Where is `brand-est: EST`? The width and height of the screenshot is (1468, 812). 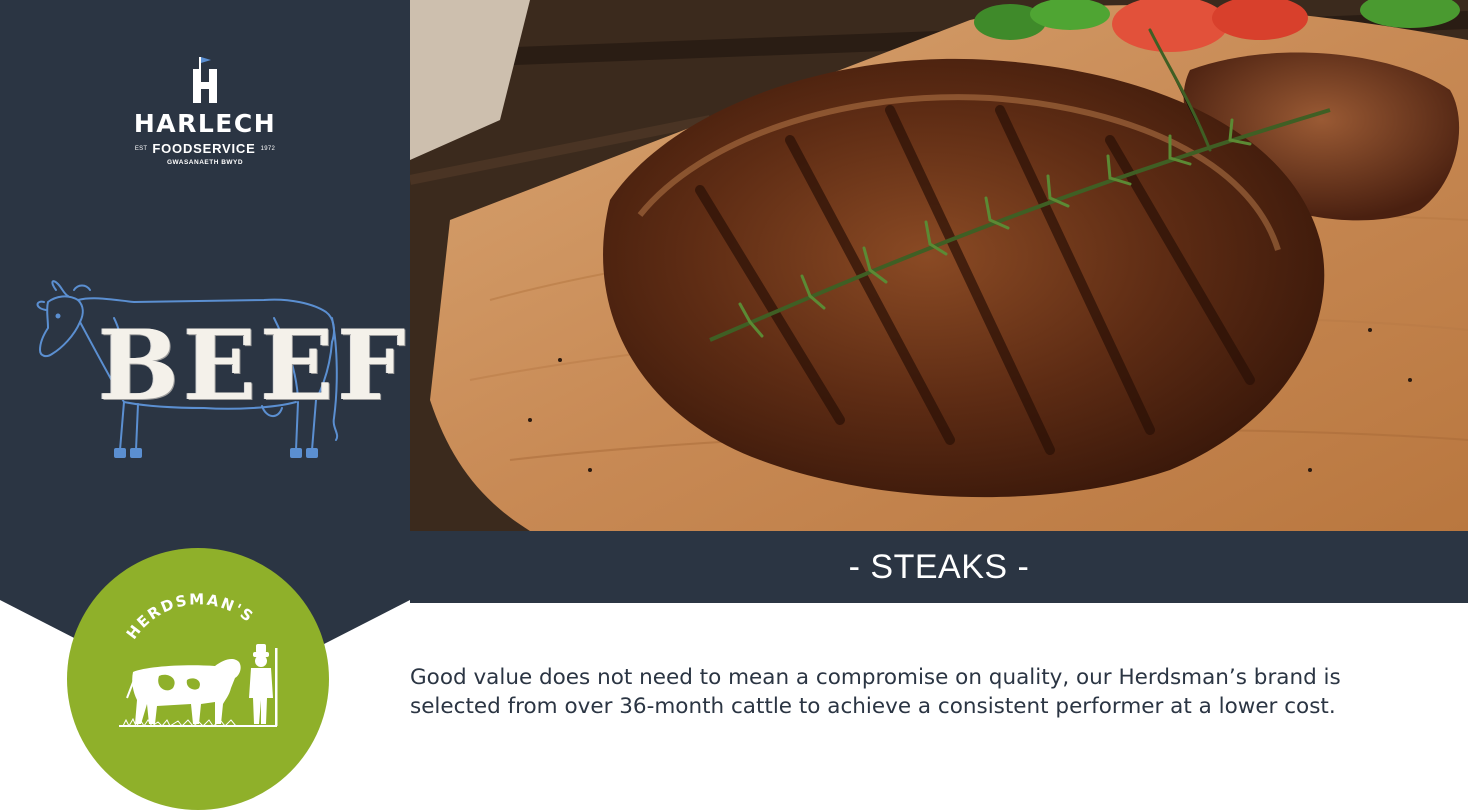 brand-est: EST is located at coordinates (141, 148).